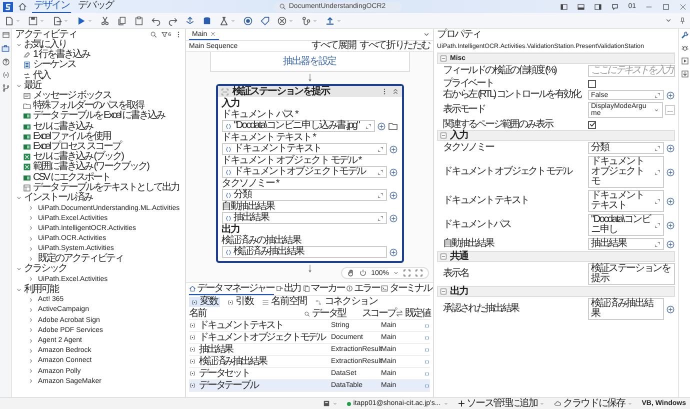 The height and width of the screenshot is (409, 690). What do you see at coordinates (684, 48) in the screenshot?
I see `bug-icon` at bounding box center [684, 48].